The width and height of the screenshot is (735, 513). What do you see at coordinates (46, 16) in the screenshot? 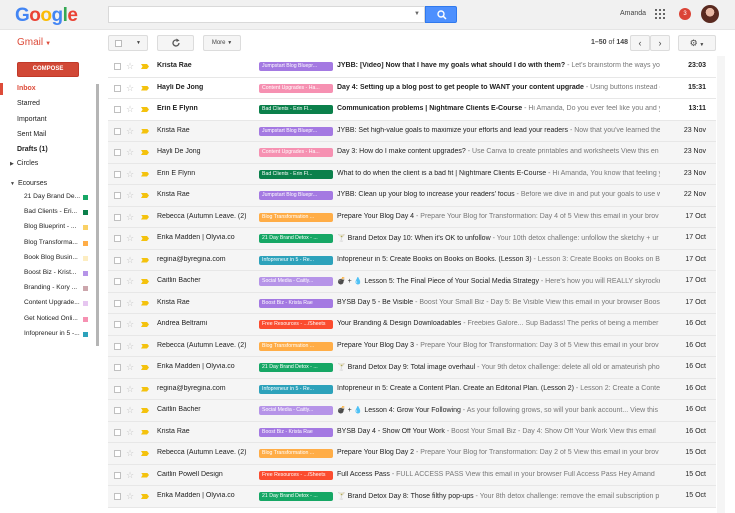
I see `google-logo: Google` at bounding box center [46, 16].